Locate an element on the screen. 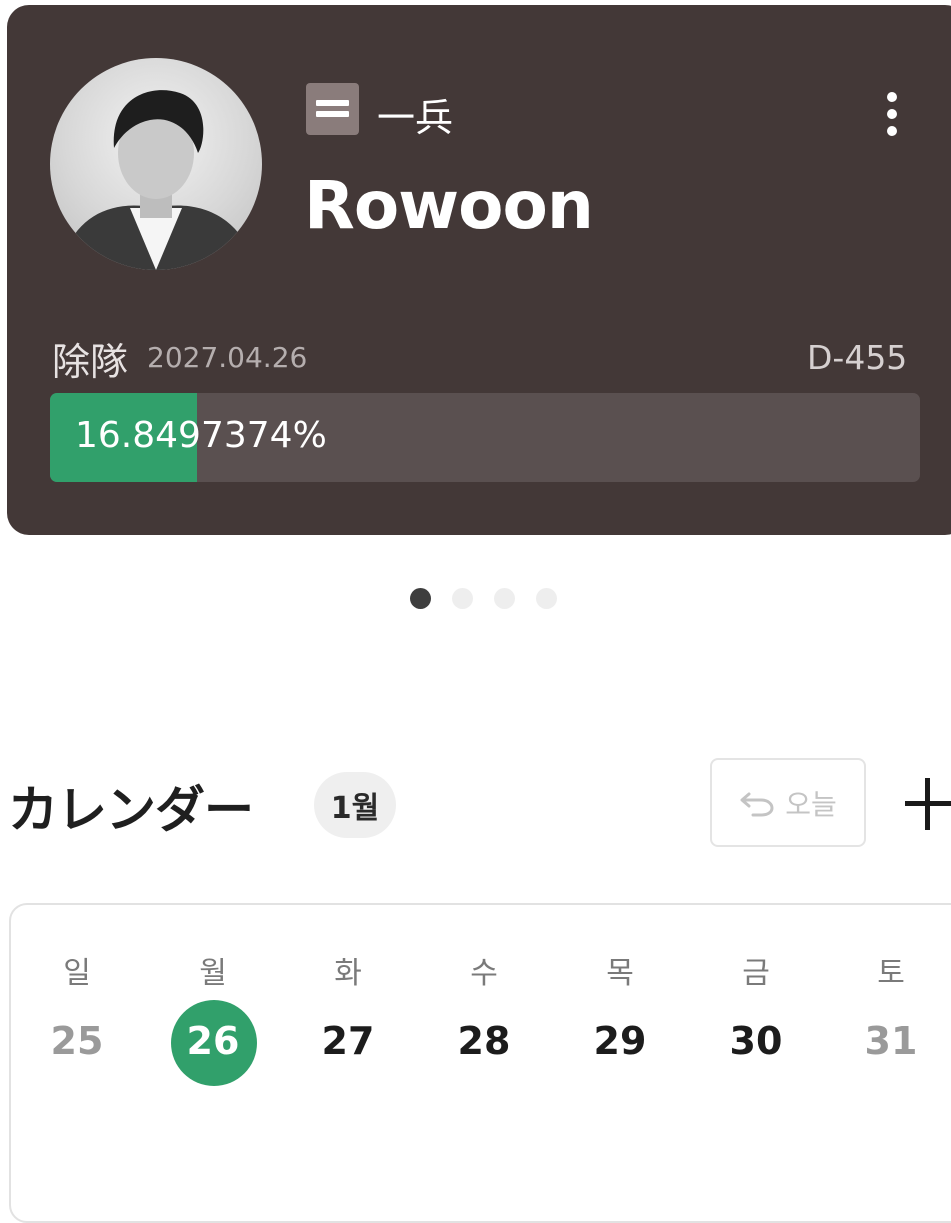 The width and height of the screenshot is (951, 1223). rank-insignia-icon is located at coordinates (332, 109).